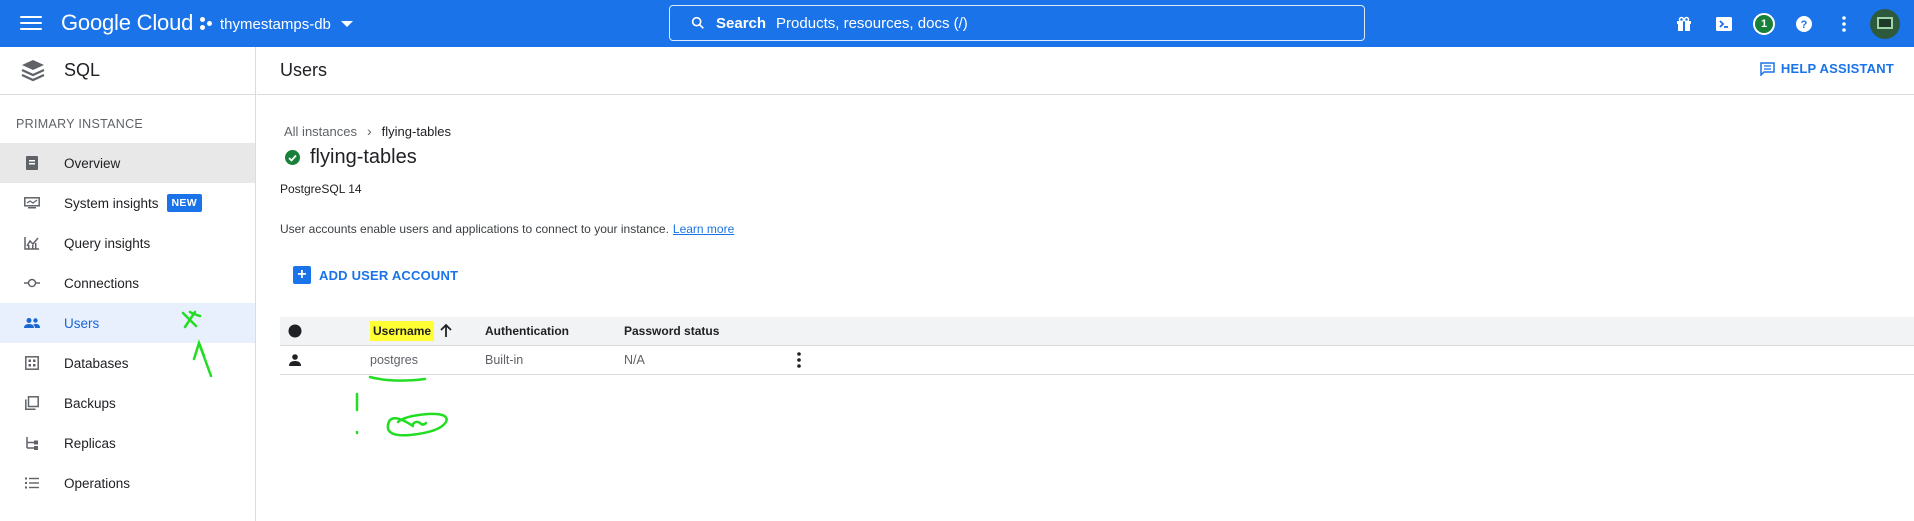 The height and width of the screenshot is (521, 1914). What do you see at coordinates (127, 443) in the screenshot?
I see `sidebar-item-replicas: Replicas` at bounding box center [127, 443].